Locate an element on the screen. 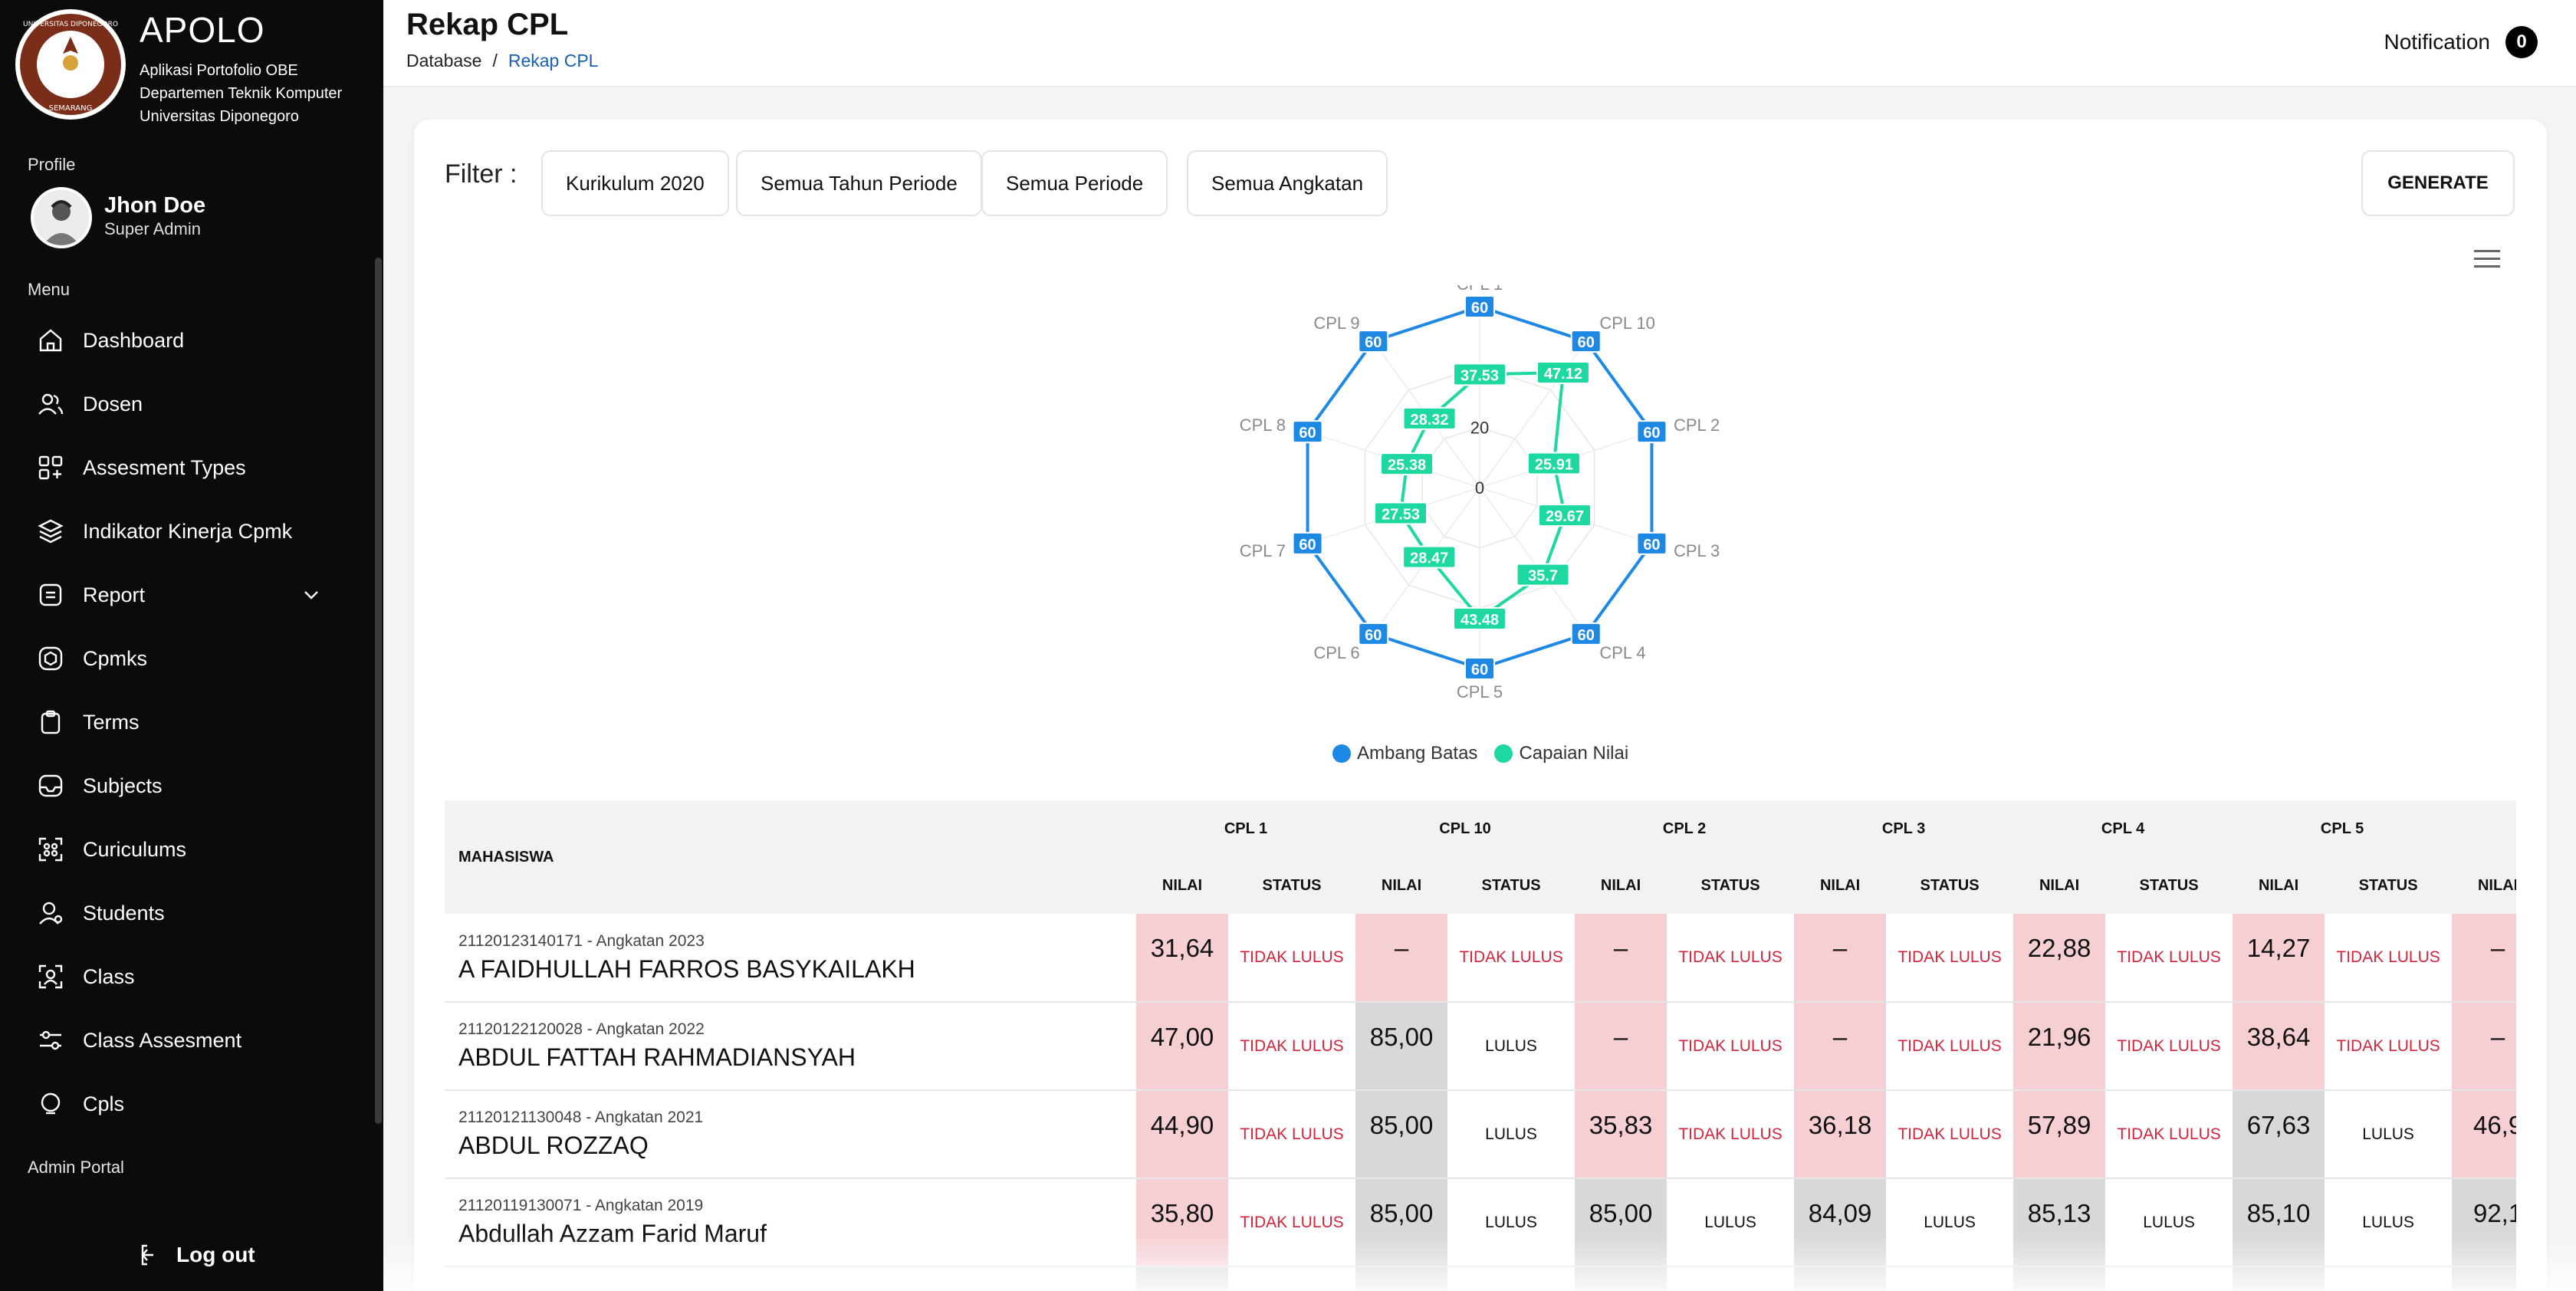  col-status: STATUS is located at coordinates (1950, 885).